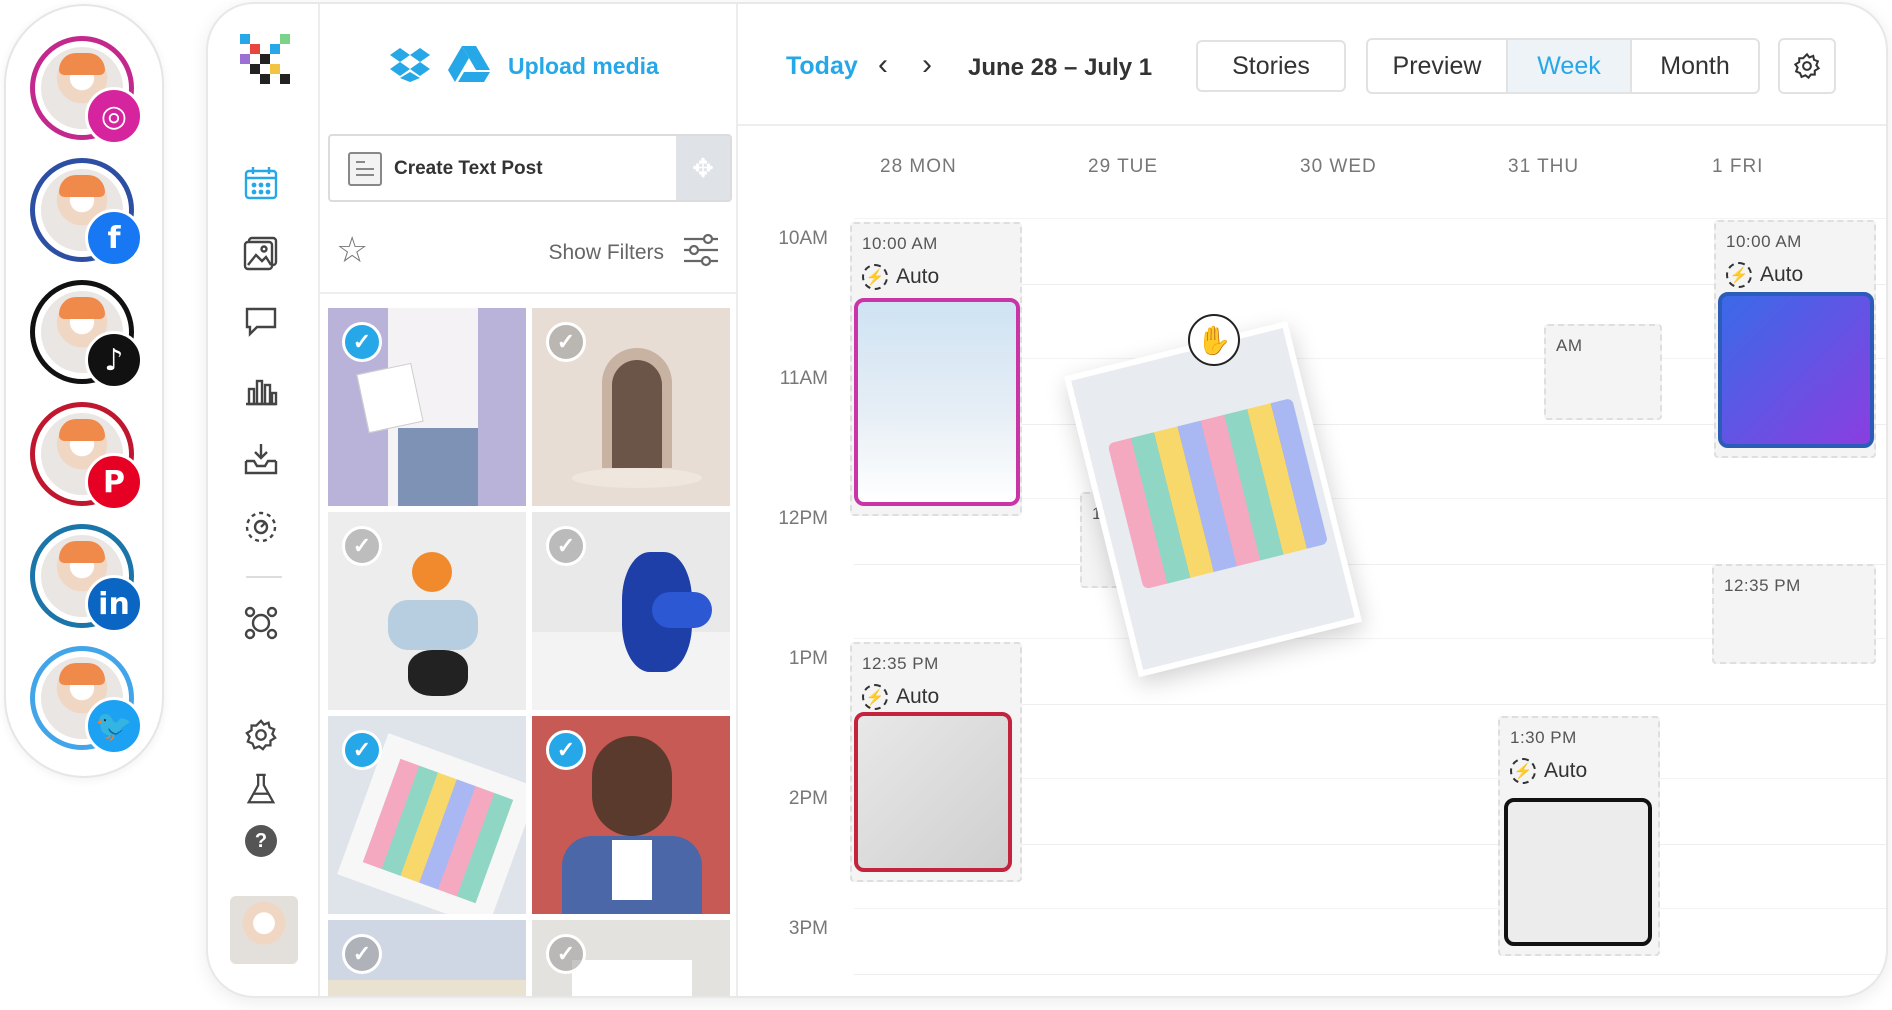  I want to click on week-tab: Week, so click(1570, 66).